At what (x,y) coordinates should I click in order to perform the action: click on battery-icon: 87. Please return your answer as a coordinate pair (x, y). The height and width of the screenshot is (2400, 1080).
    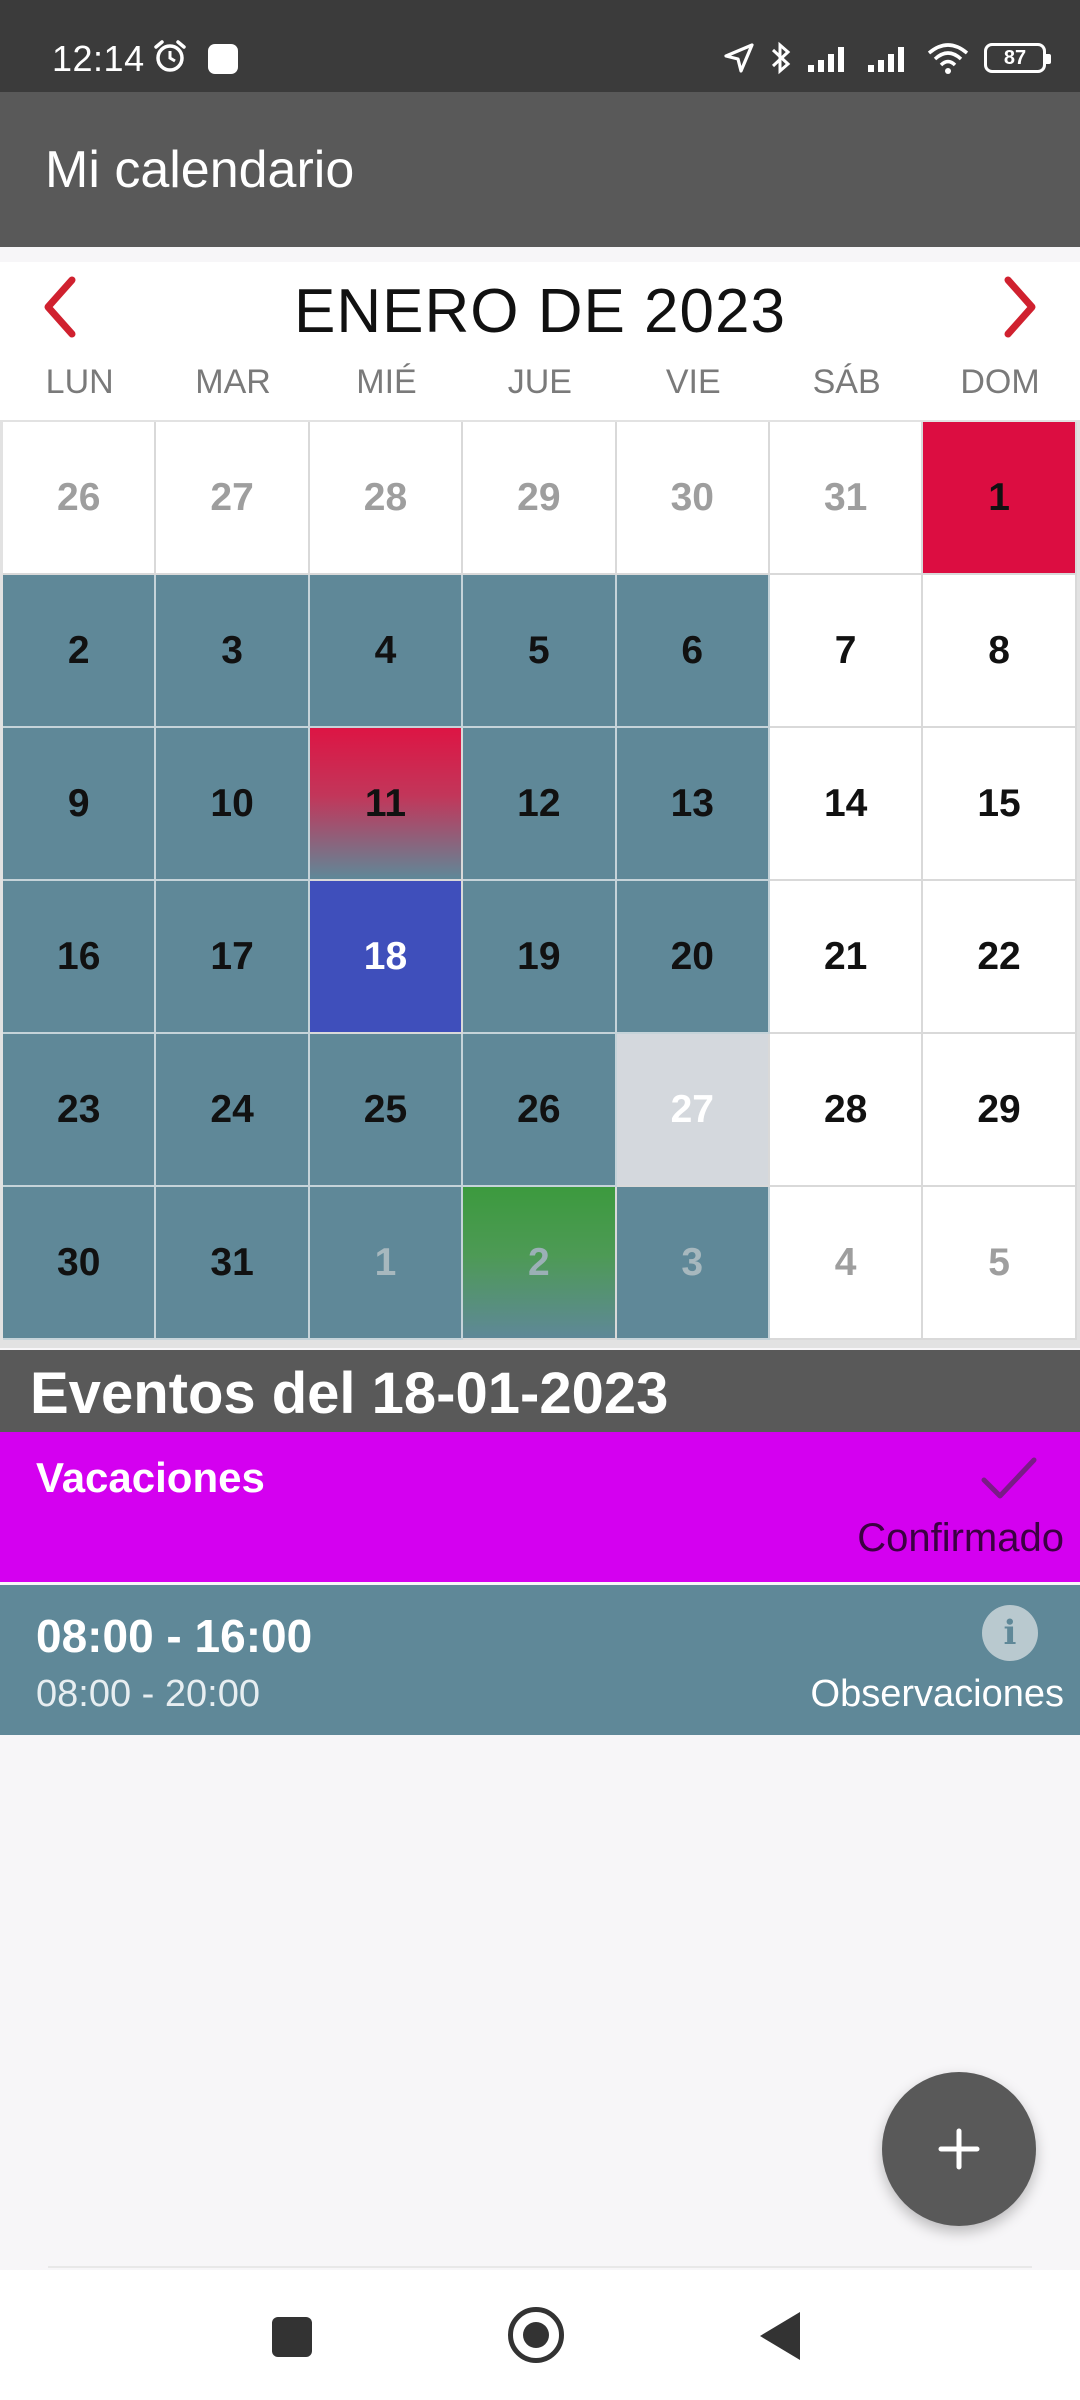
    Looking at the image, I should click on (1017, 58).